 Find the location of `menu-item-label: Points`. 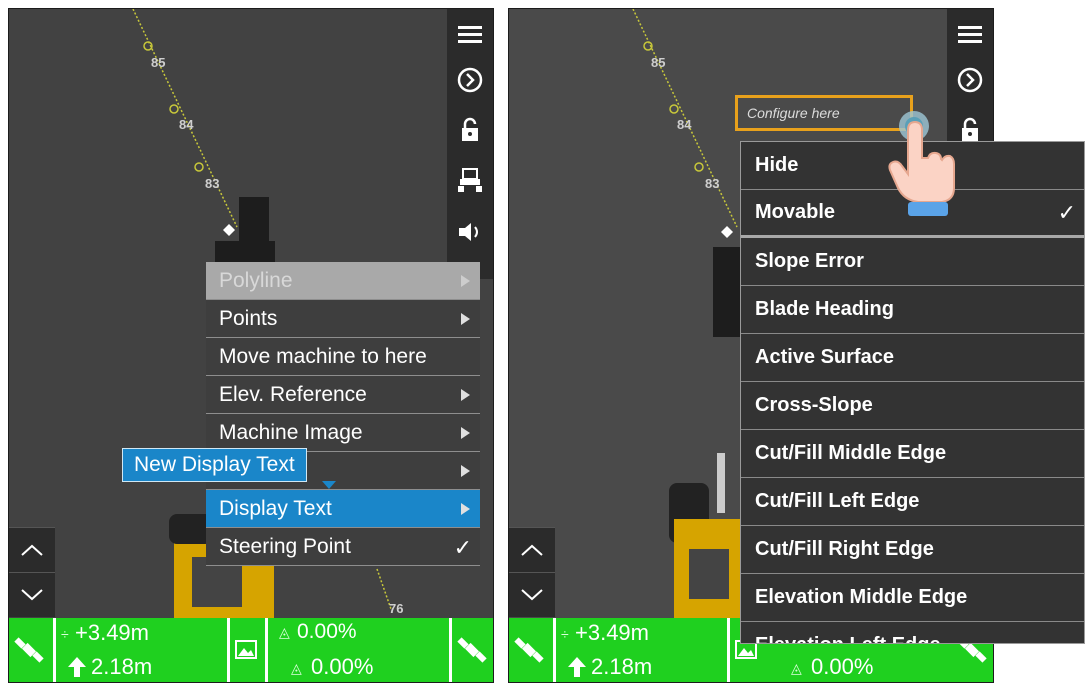

menu-item-label: Points is located at coordinates (248, 318).